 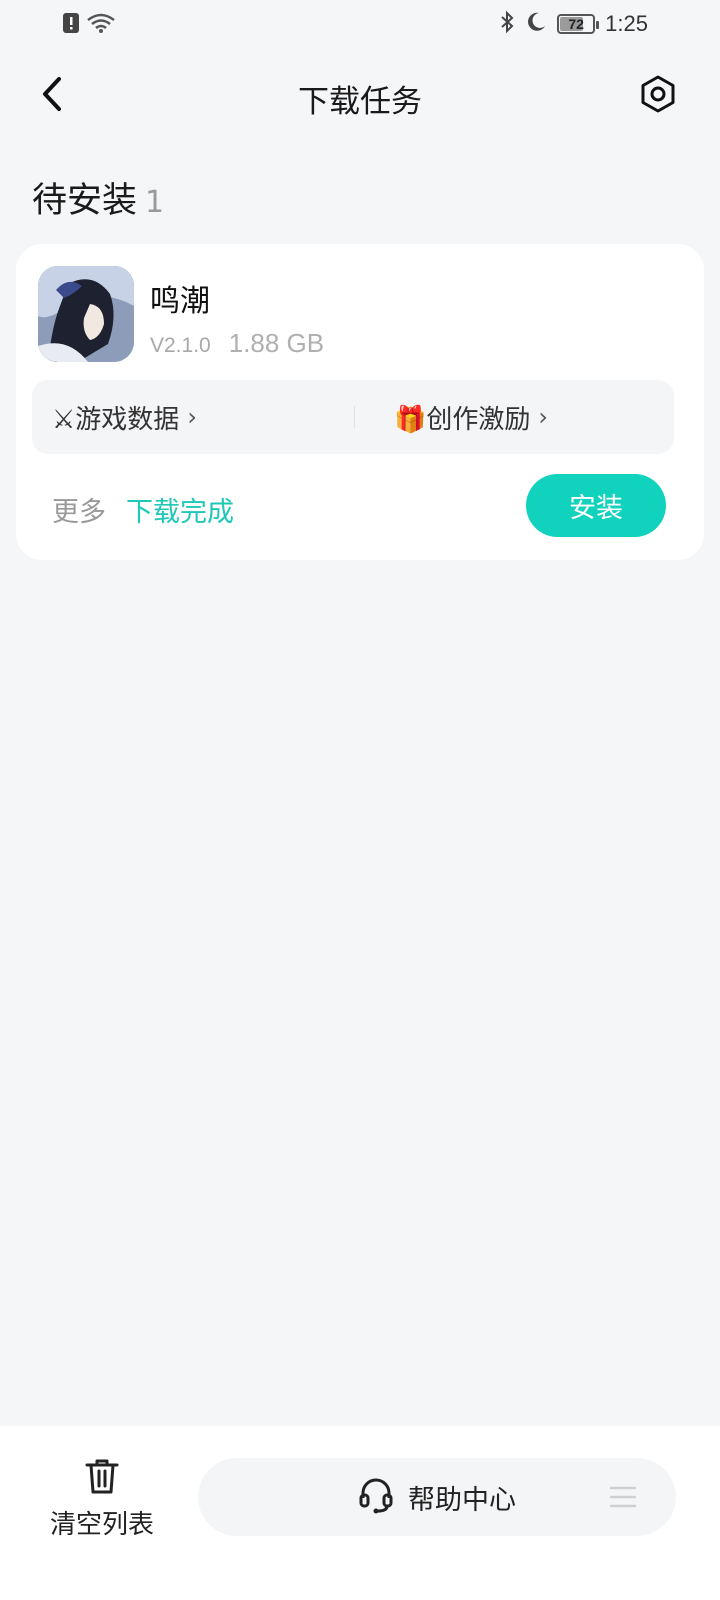 What do you see at coordinates (79, 509) in the screenshot?
I see `more-button: 更多` at bounding box center [79, 509].